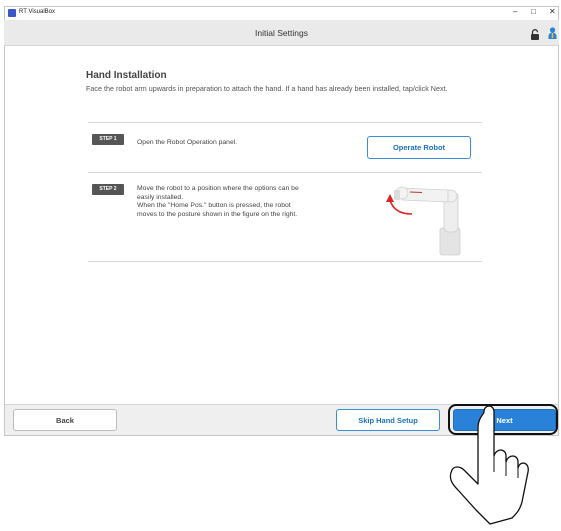 Image resolution: width=561 pixels, height=531 pixels. I want to click on lock-icon, so click(535, 36).